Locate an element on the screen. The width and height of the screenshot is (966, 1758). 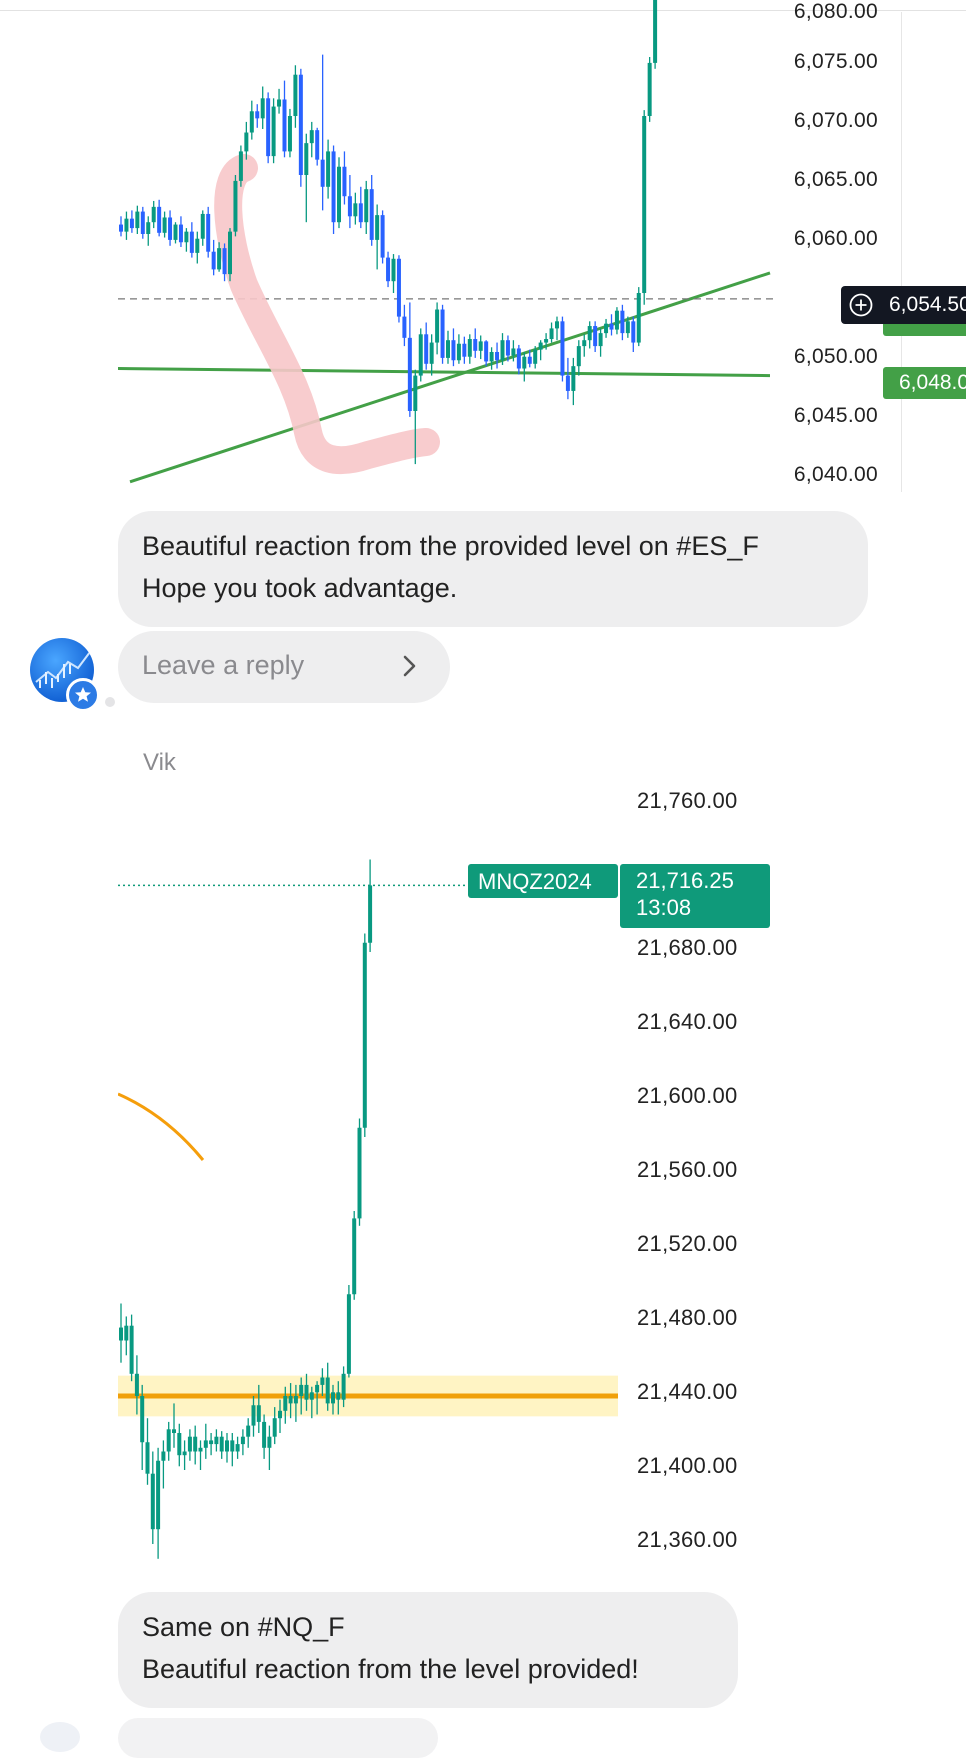
price-tick: 21,480.00 is located at coordinates (687, 1317).